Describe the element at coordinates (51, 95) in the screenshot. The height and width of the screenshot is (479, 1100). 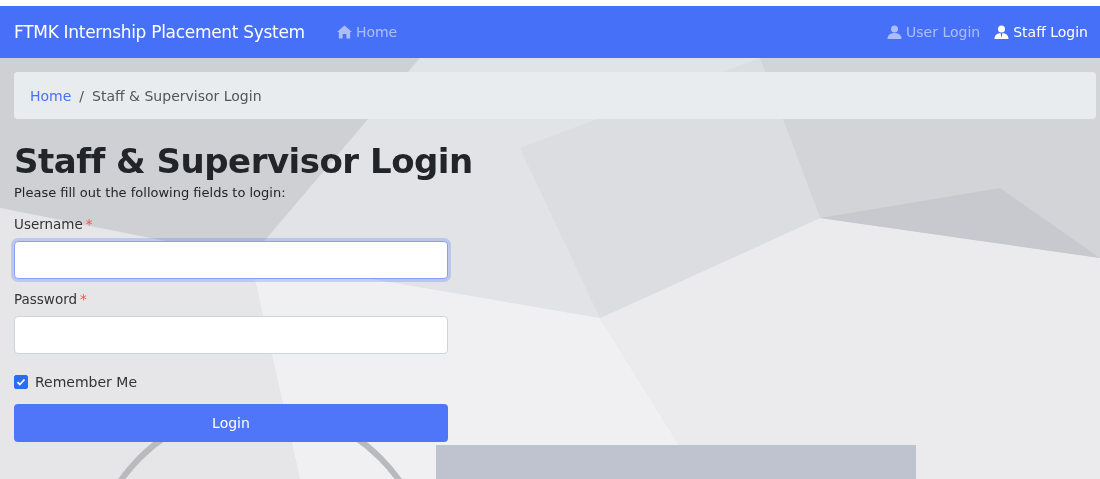
I see `breadcrumb-link: Home` at that location.